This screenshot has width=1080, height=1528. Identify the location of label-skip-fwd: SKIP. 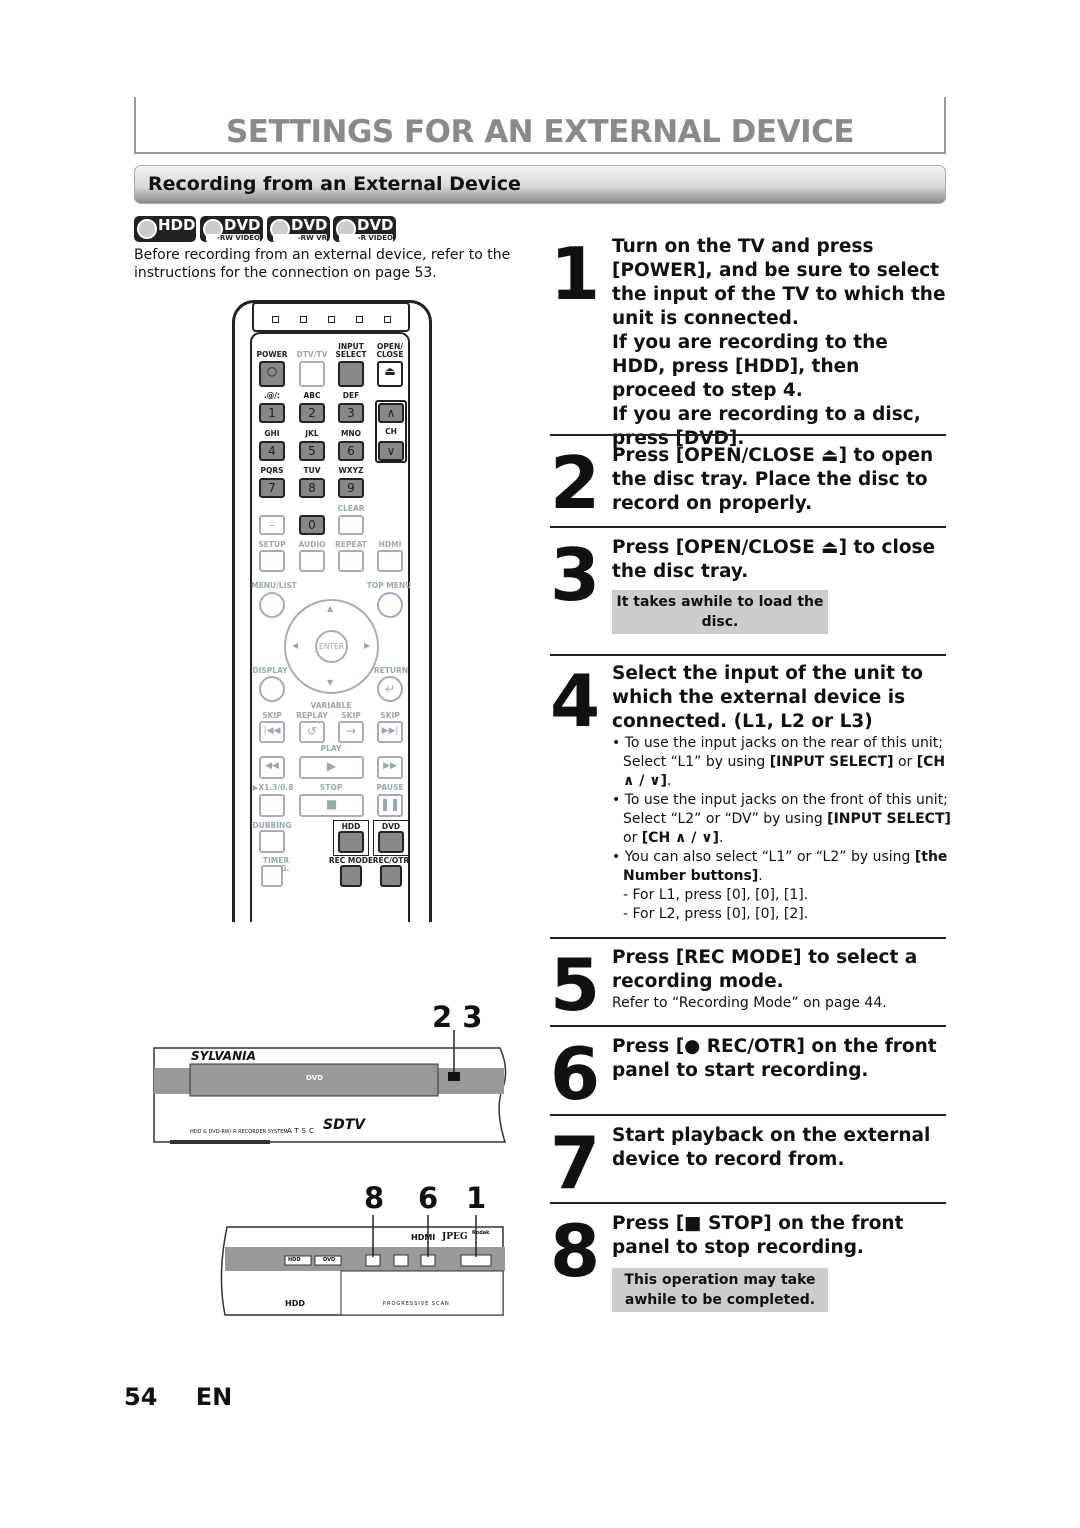
(390, 715).